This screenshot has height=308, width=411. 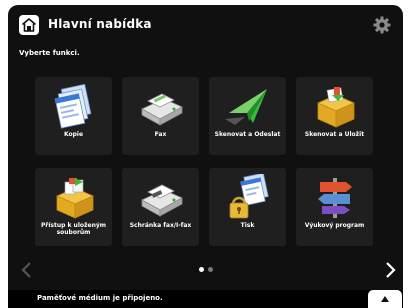 What do you see at coordinates (100, 298) in the screenshot?
I see `status-message: Paměťové médium je připojeno.` at bounding box center [100, 298].